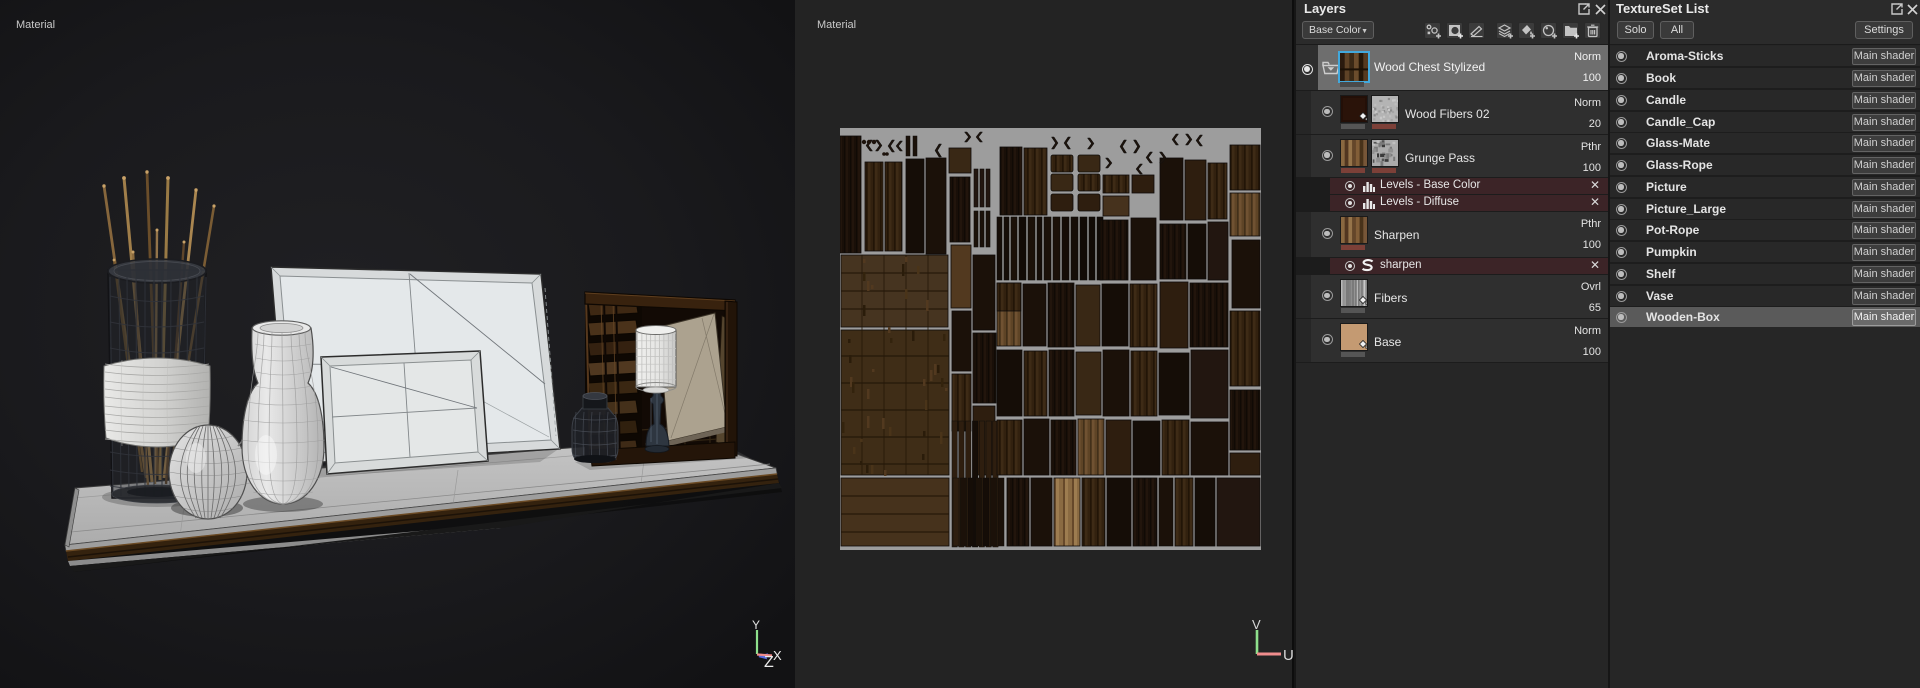  I want to click on svg-text: X, so click(777, 655).